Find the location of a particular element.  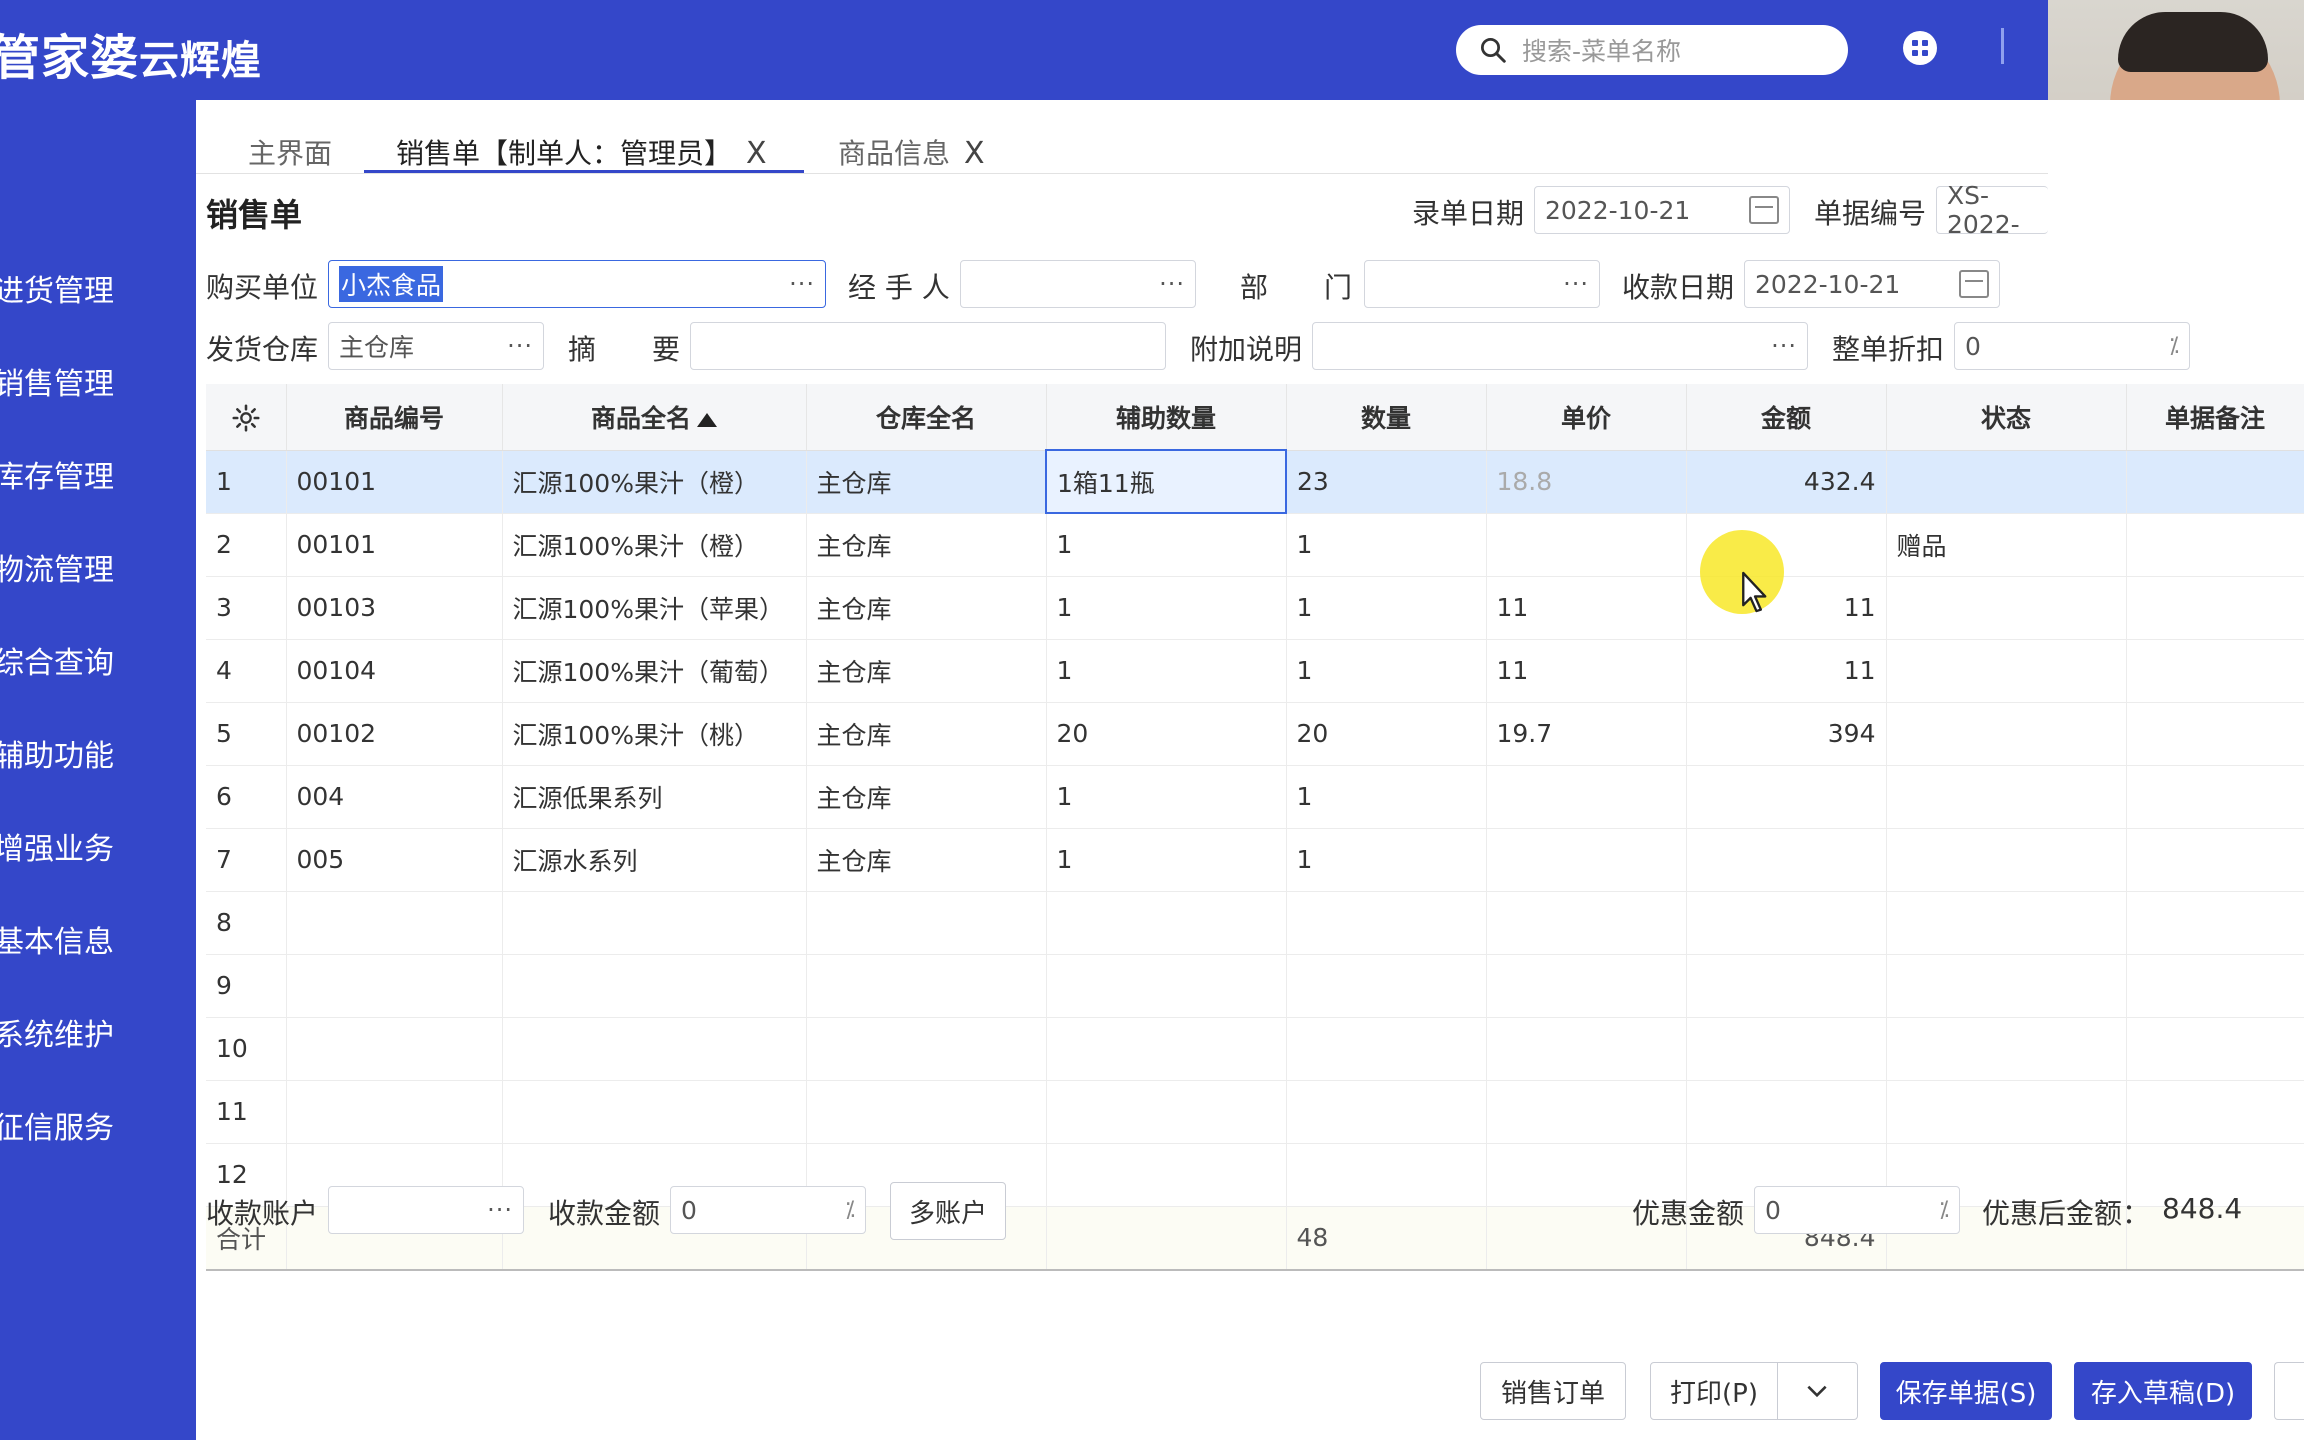

sidebar-item-logistics: 物流管理 is located at coordinates (57, 567).